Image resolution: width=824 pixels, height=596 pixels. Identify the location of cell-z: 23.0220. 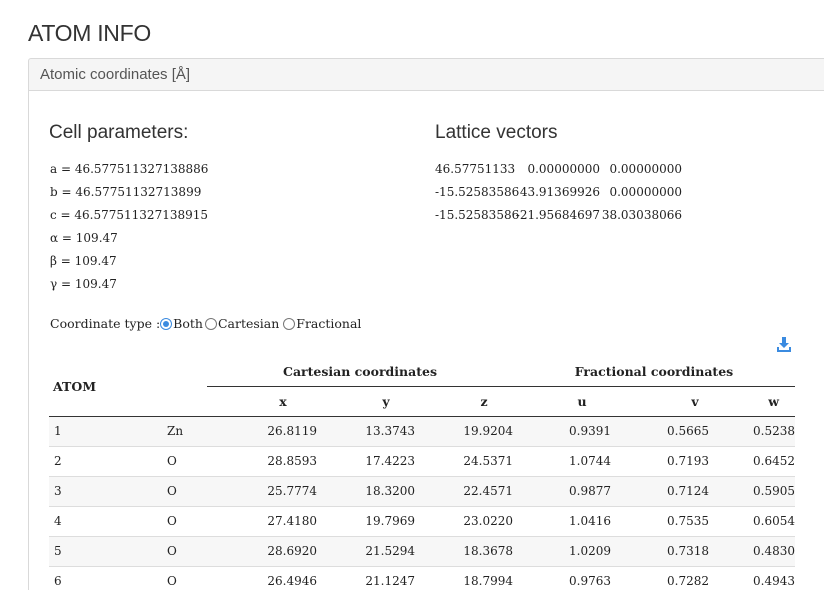
(488, 521).